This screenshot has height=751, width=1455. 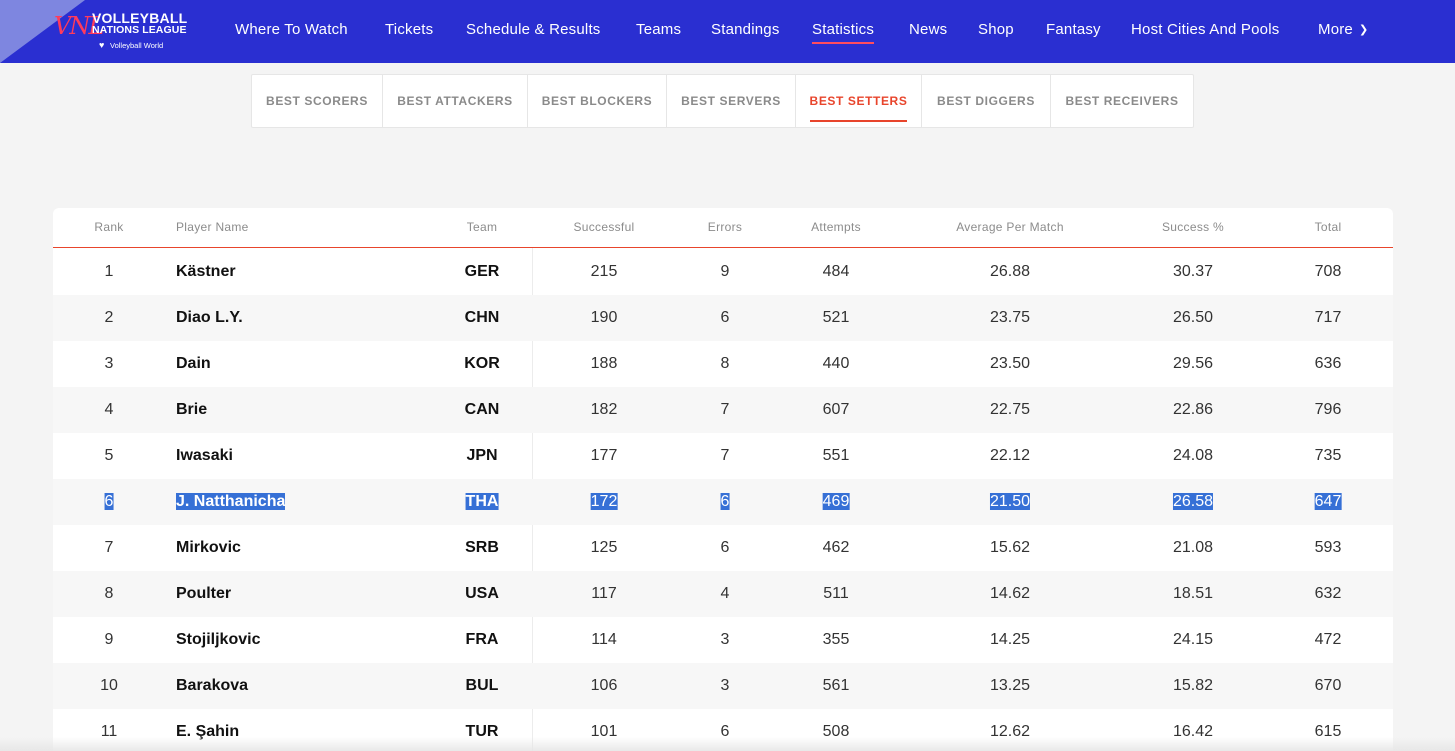 What do you see at coordinates (482, 640) in the screenshot?
I see `cell-team: FRA` at bounding box center [482, 640].